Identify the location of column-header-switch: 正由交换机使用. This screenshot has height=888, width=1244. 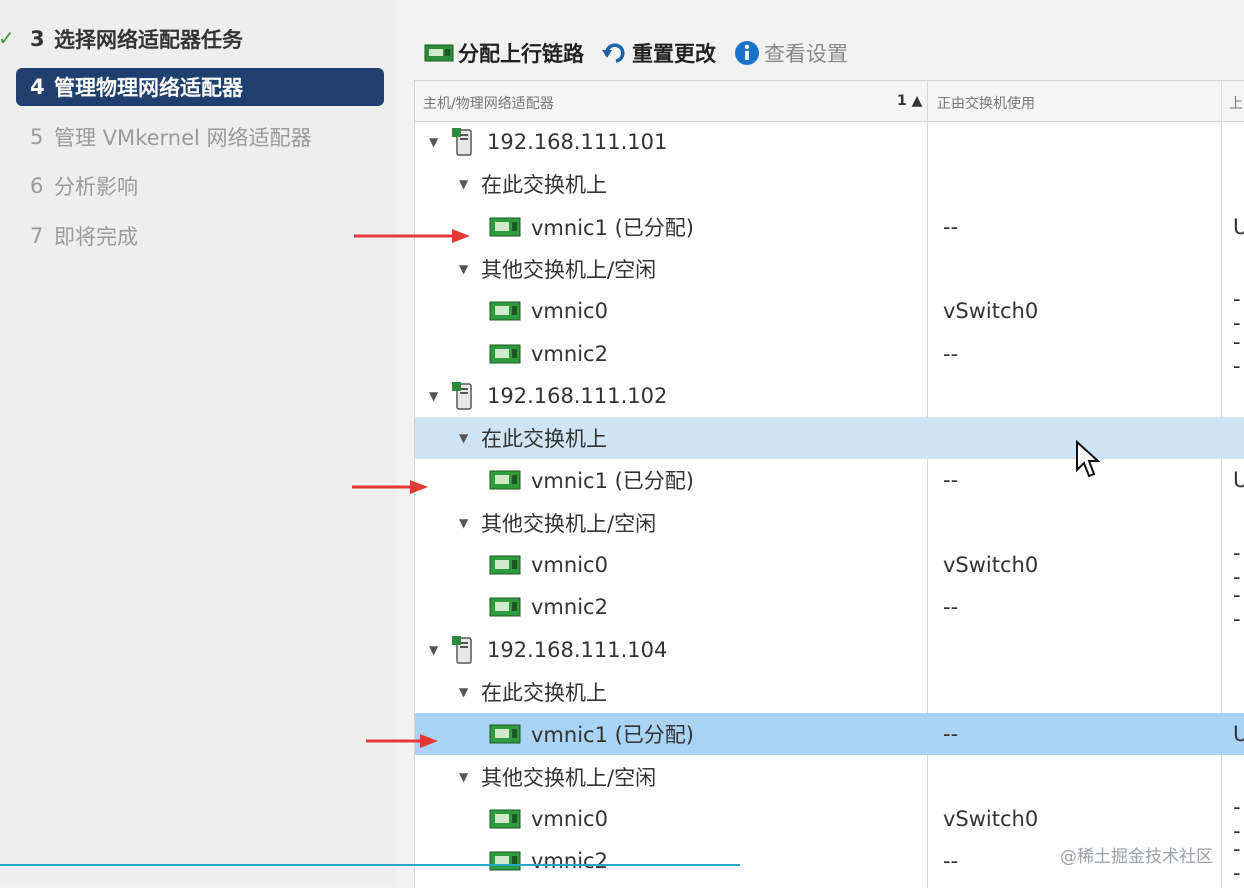
(986, 103).